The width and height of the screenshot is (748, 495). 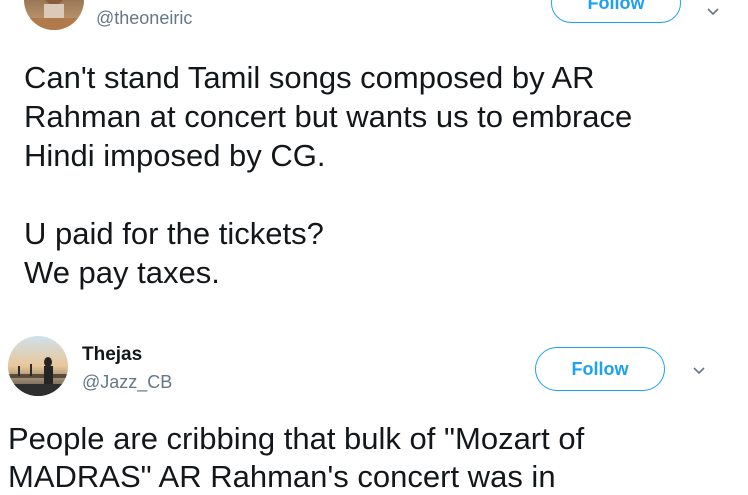 What do you see at coordinates (112, 355) in the screenshot?
I see `display-name: Thejas` at bounding box center [112, 355].